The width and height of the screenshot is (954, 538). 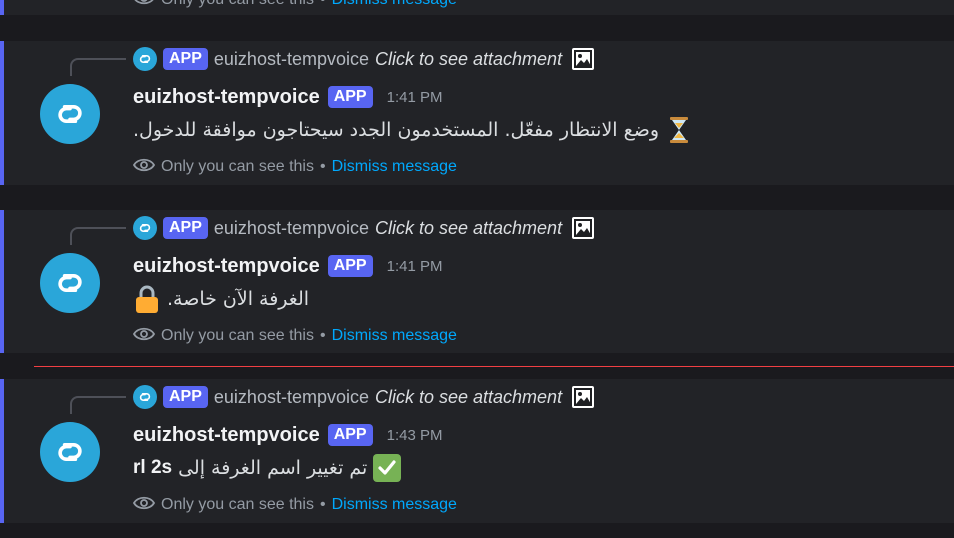 I want to click on new-messages-divider, so click(x=494, y=366).